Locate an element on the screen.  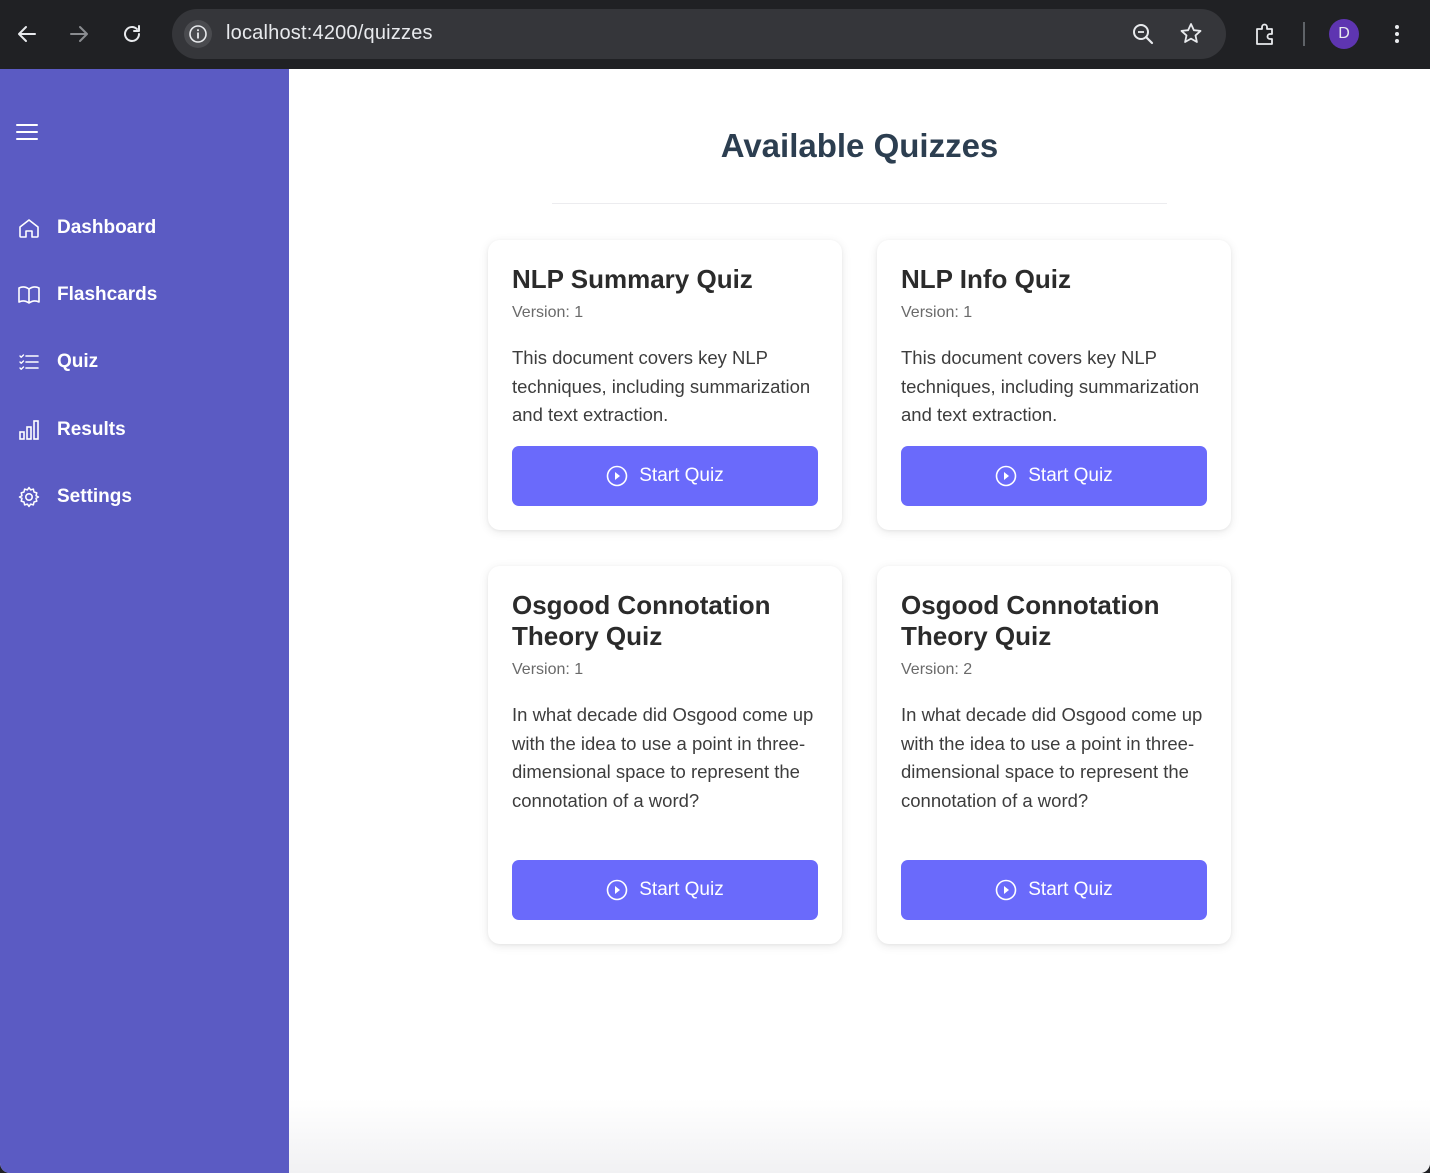
browser-menu-button is located at coordinates (1397, 34).